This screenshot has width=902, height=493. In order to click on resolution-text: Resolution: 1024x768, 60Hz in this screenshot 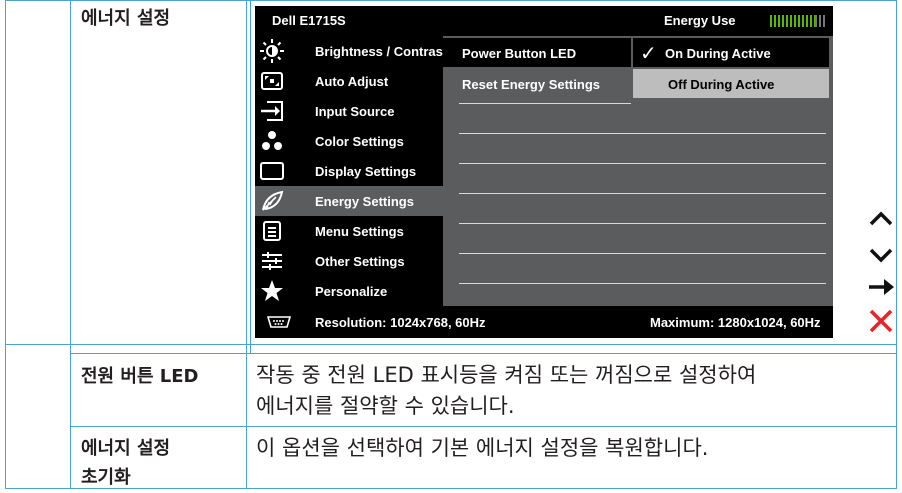, I will do `click(400, 322)`.